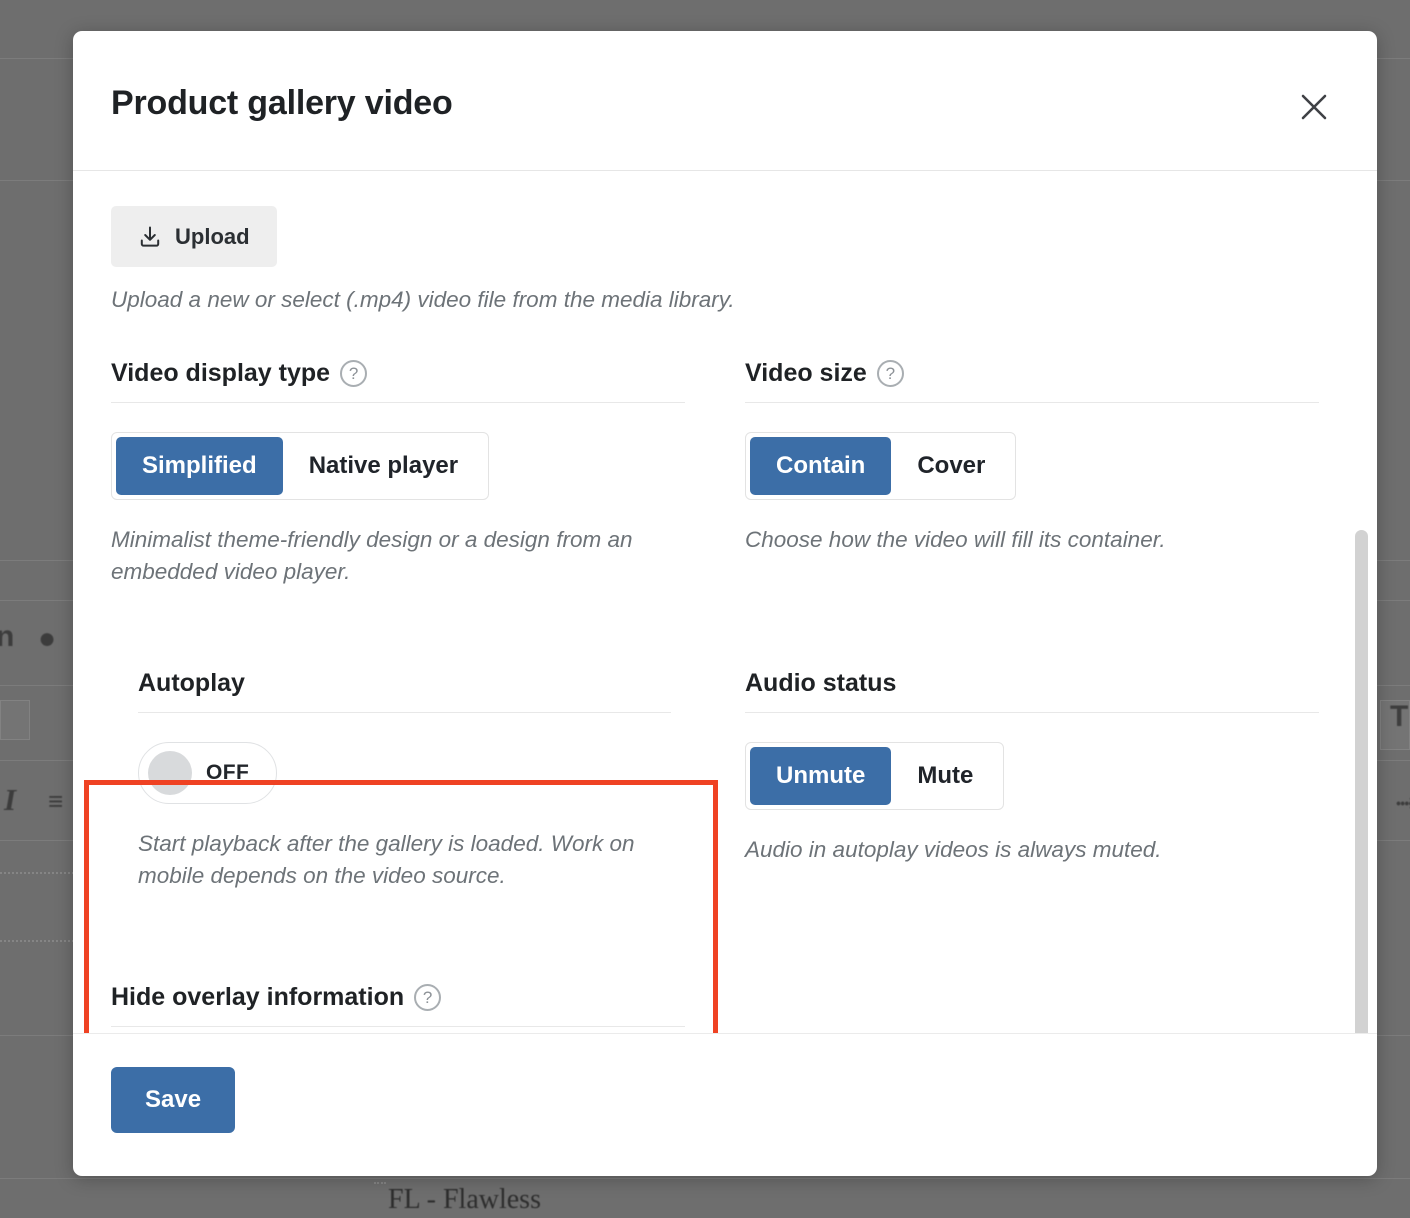  I want to click on background-bold-glyph: n, so click(7, 636).